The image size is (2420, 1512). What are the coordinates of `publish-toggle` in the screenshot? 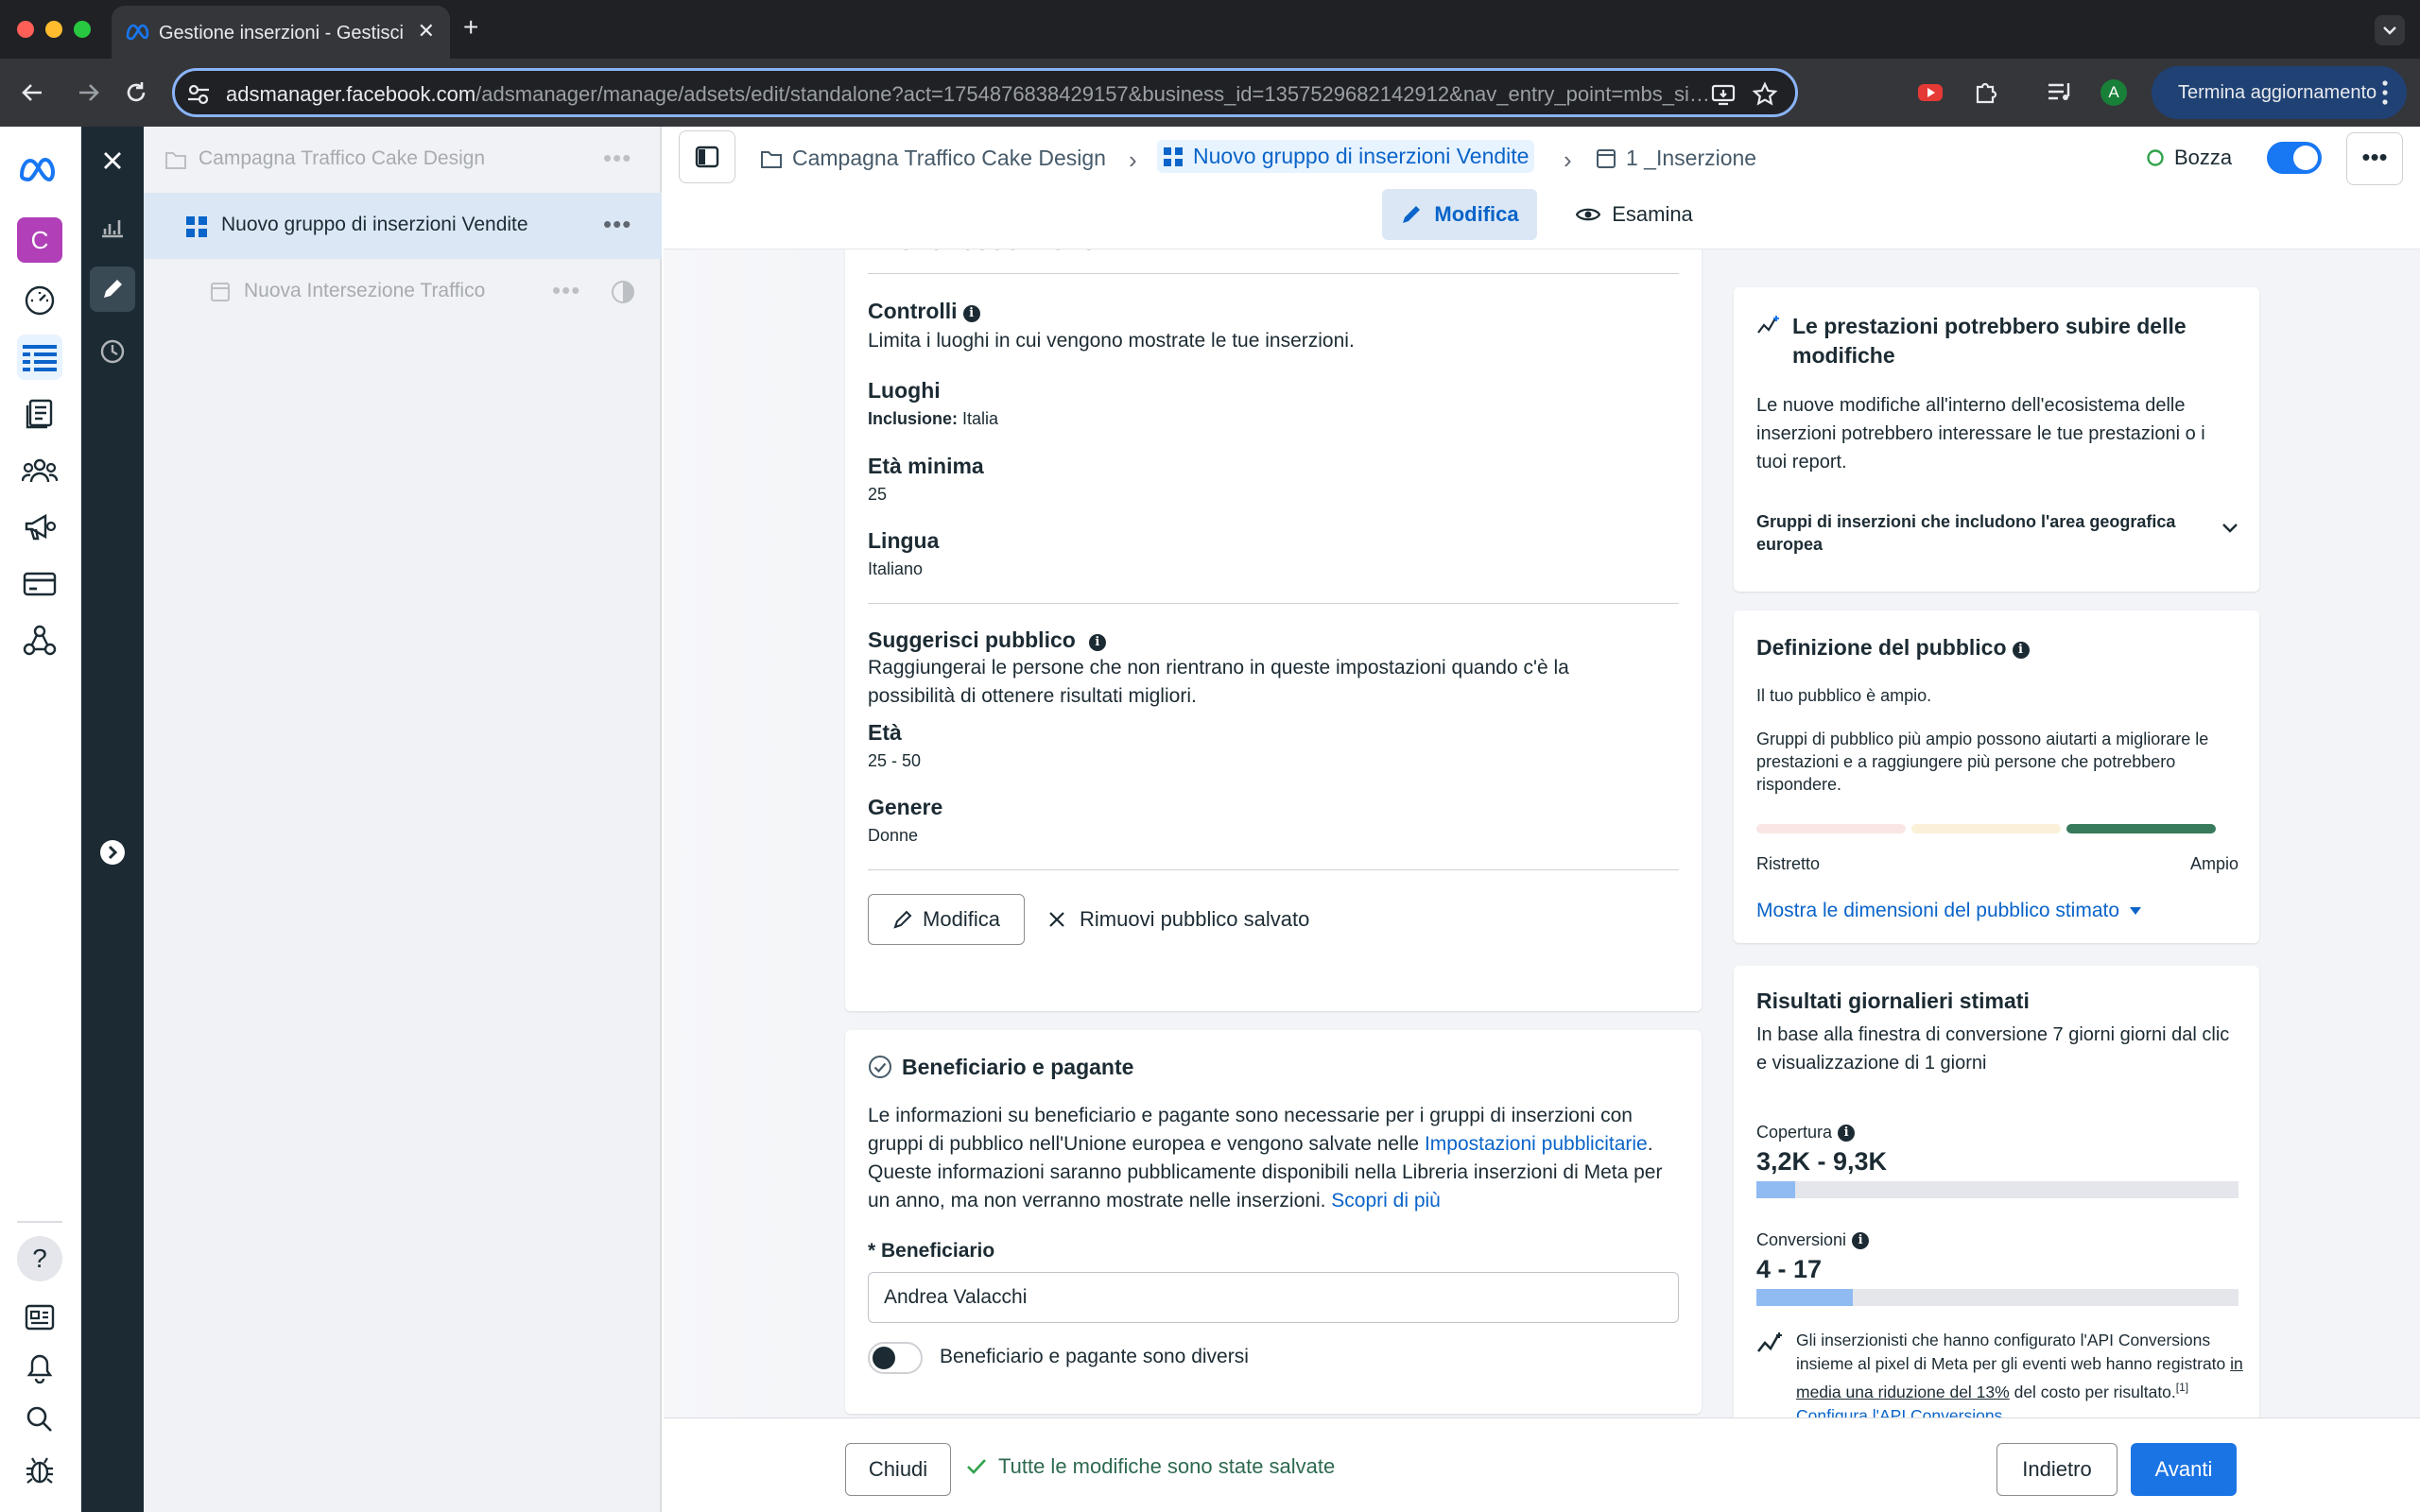 It's located at (2294, 158).